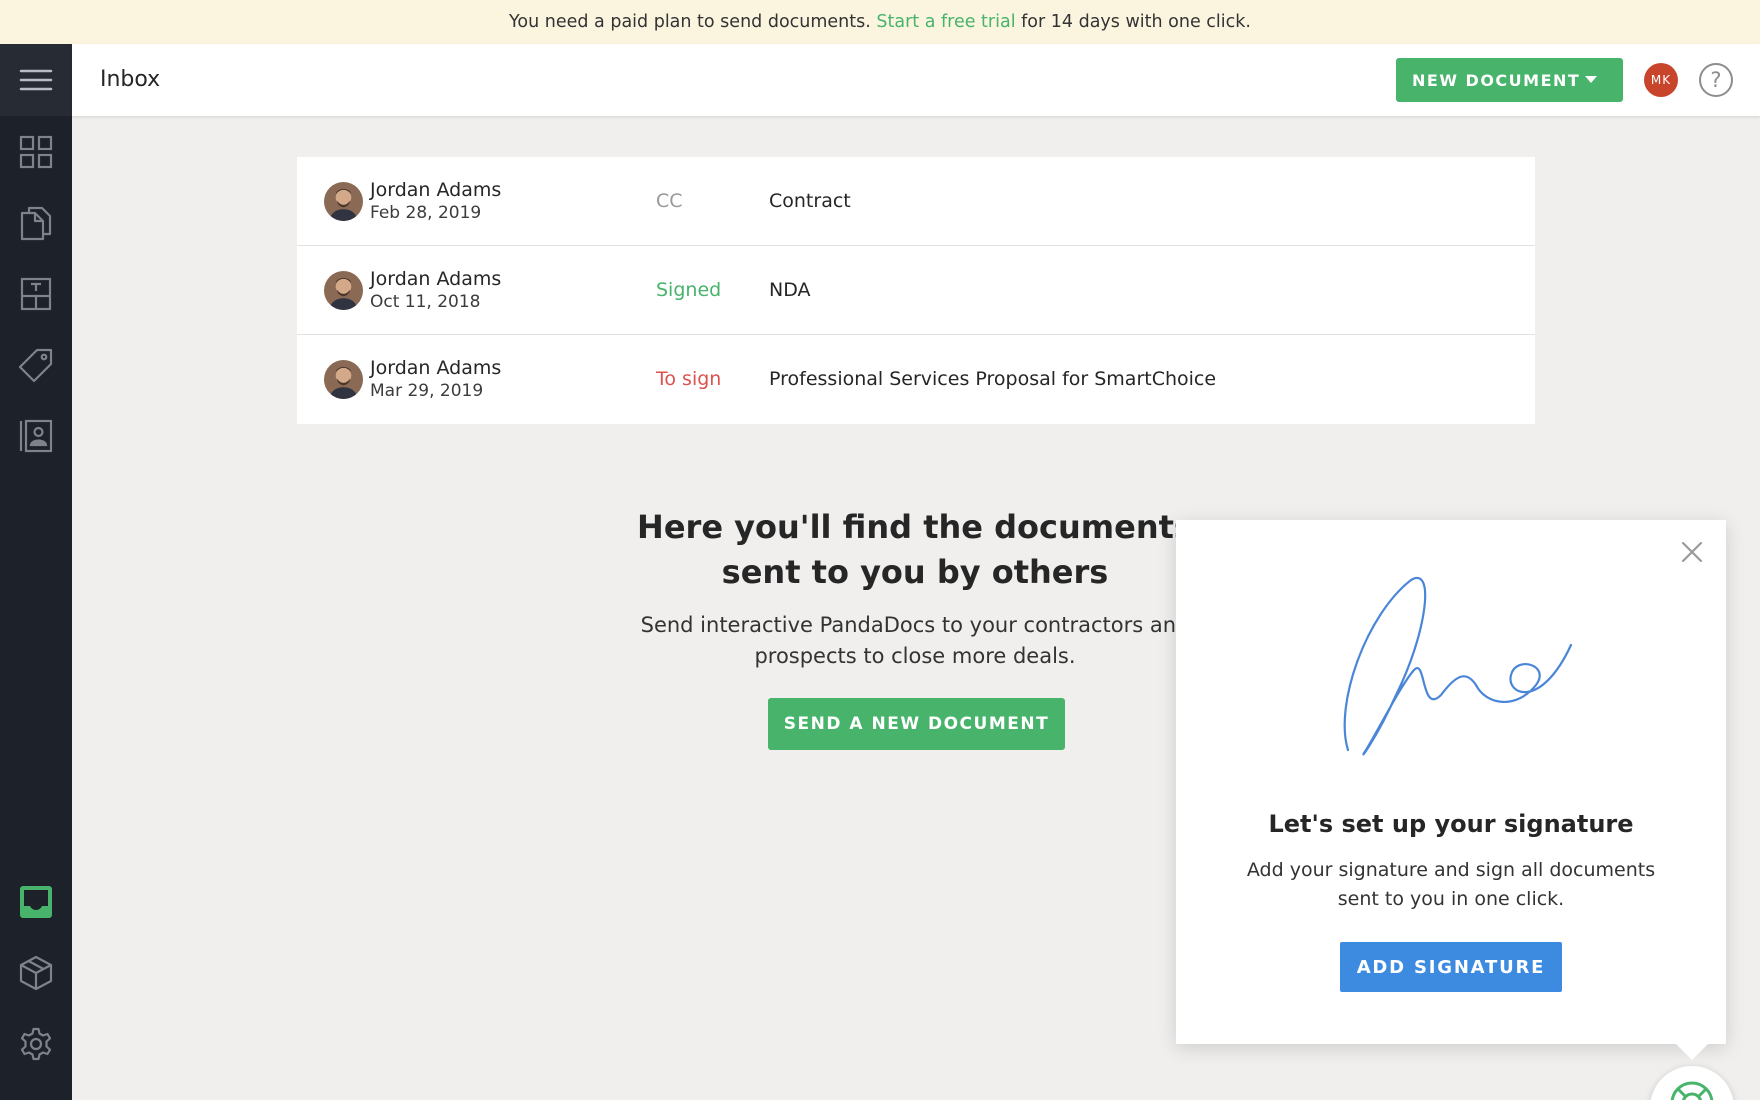 Image resolution: width=1760 pixels, height=1100 pixels. Describe the element at coordinates (916, 201) in the screenshot. I see `table-row: Jordan Adams Feb 28, 2019 CC Contract` at that location.